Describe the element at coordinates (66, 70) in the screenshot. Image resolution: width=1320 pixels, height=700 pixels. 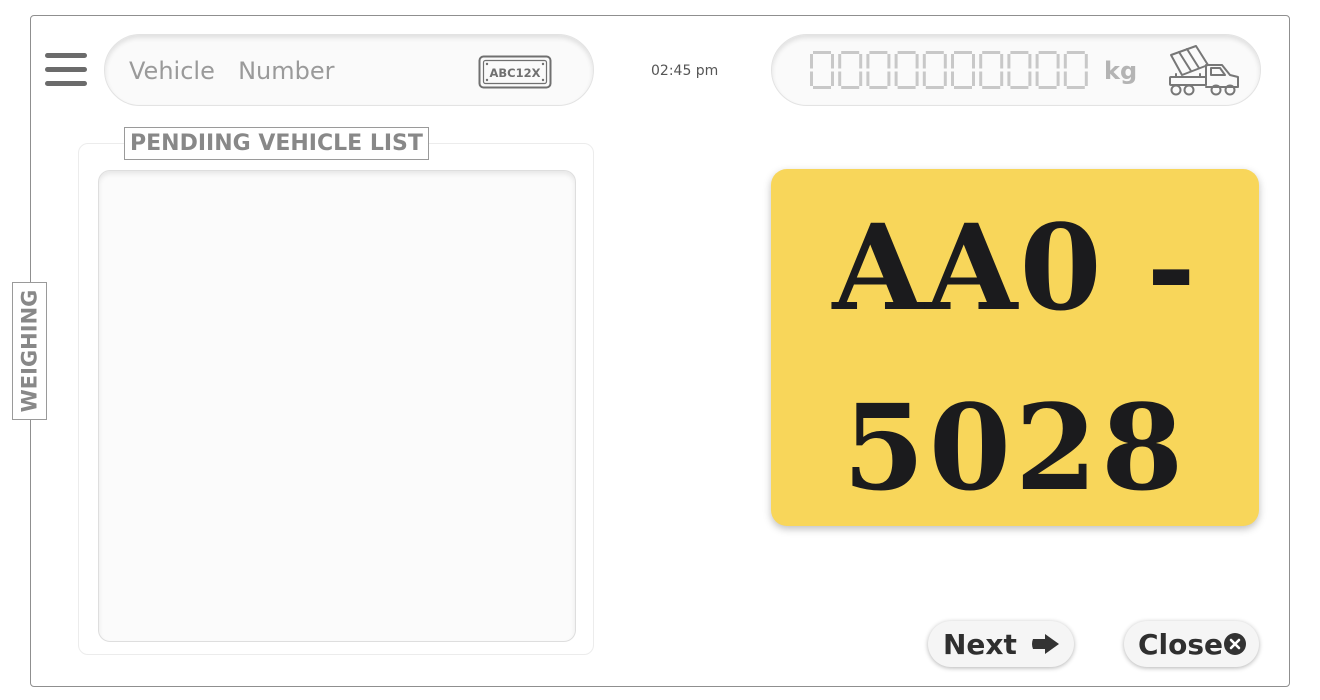
I see `hamburger-menu-icon` at that location.